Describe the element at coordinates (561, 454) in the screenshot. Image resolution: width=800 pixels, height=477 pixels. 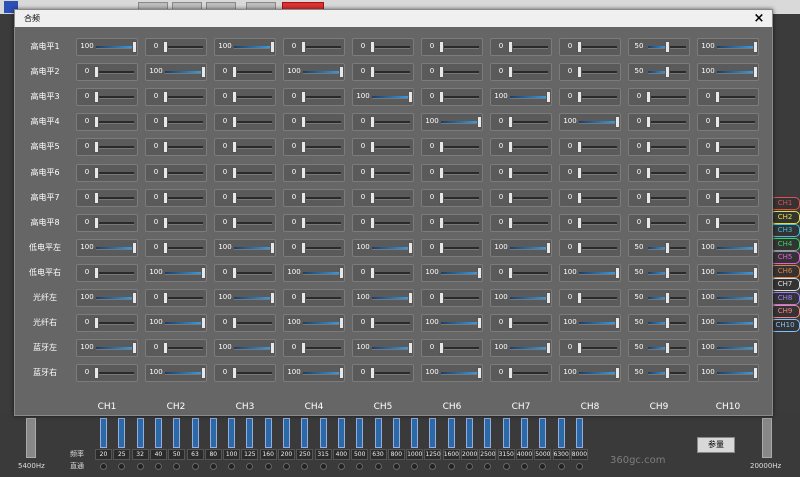
I see `eq-band-frequency: 6300` at that location.